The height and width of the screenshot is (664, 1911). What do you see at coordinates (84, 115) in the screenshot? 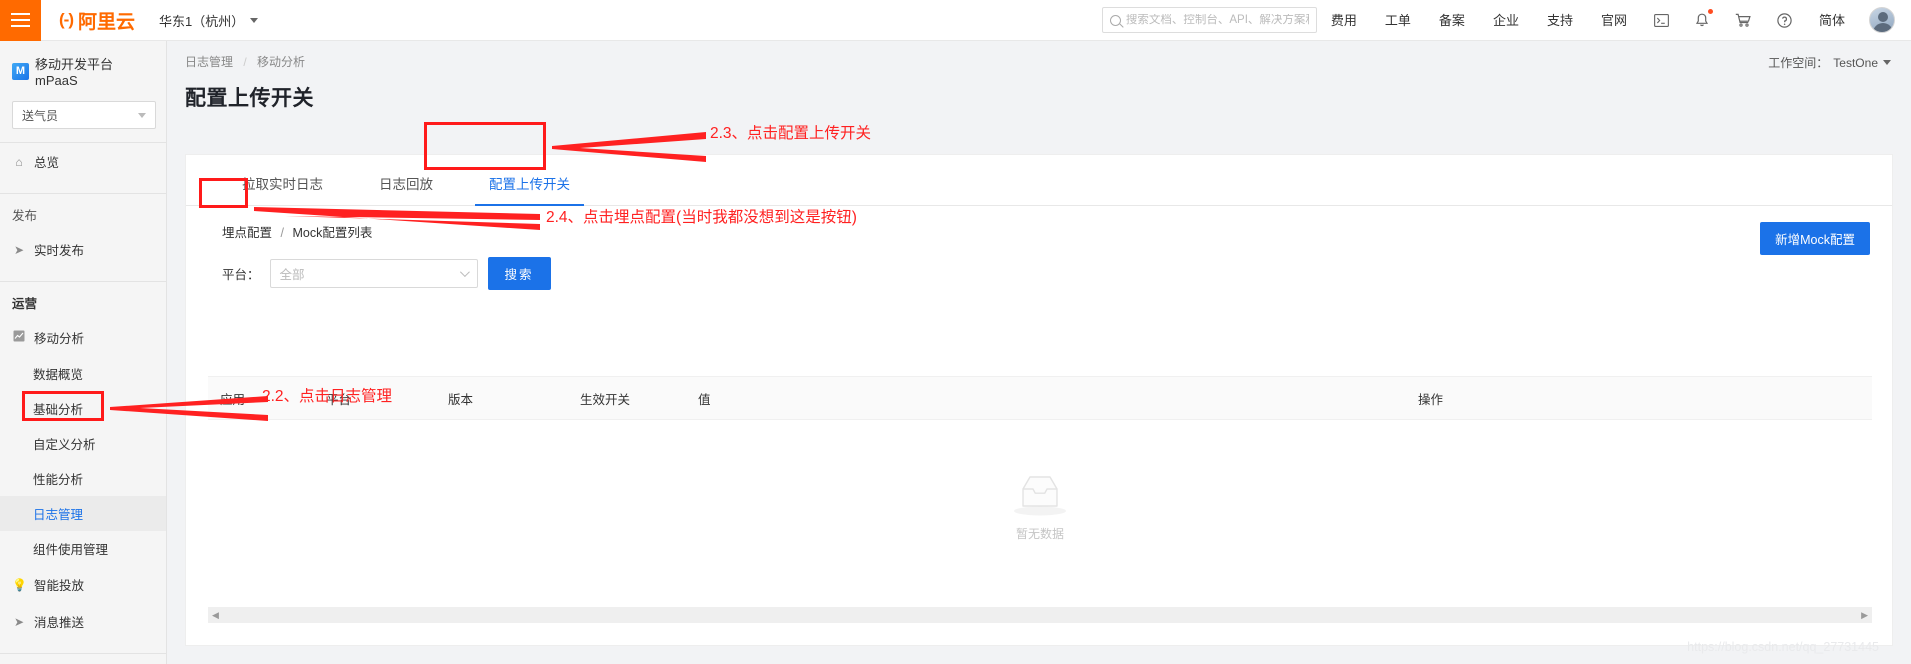
I see `app-selector: 送气员` at bounding box center [84, 115].